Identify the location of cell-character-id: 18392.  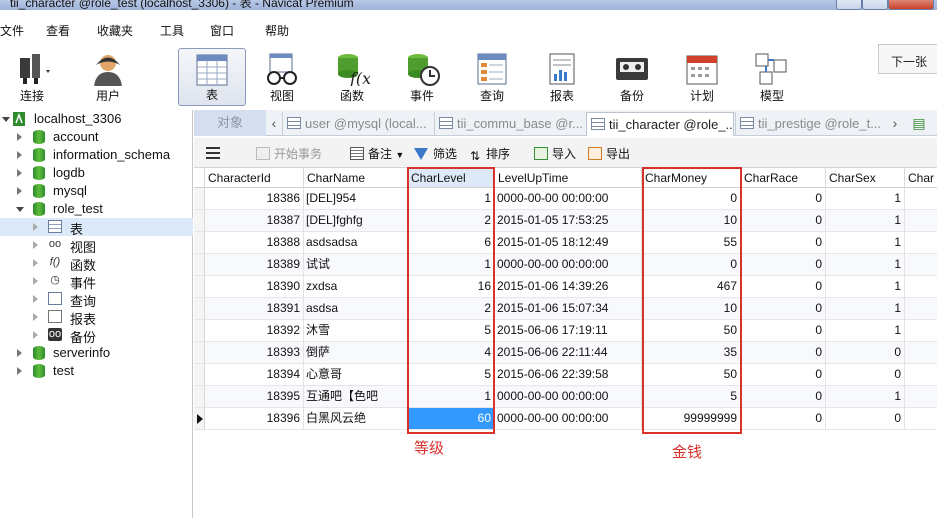
(254, 331).